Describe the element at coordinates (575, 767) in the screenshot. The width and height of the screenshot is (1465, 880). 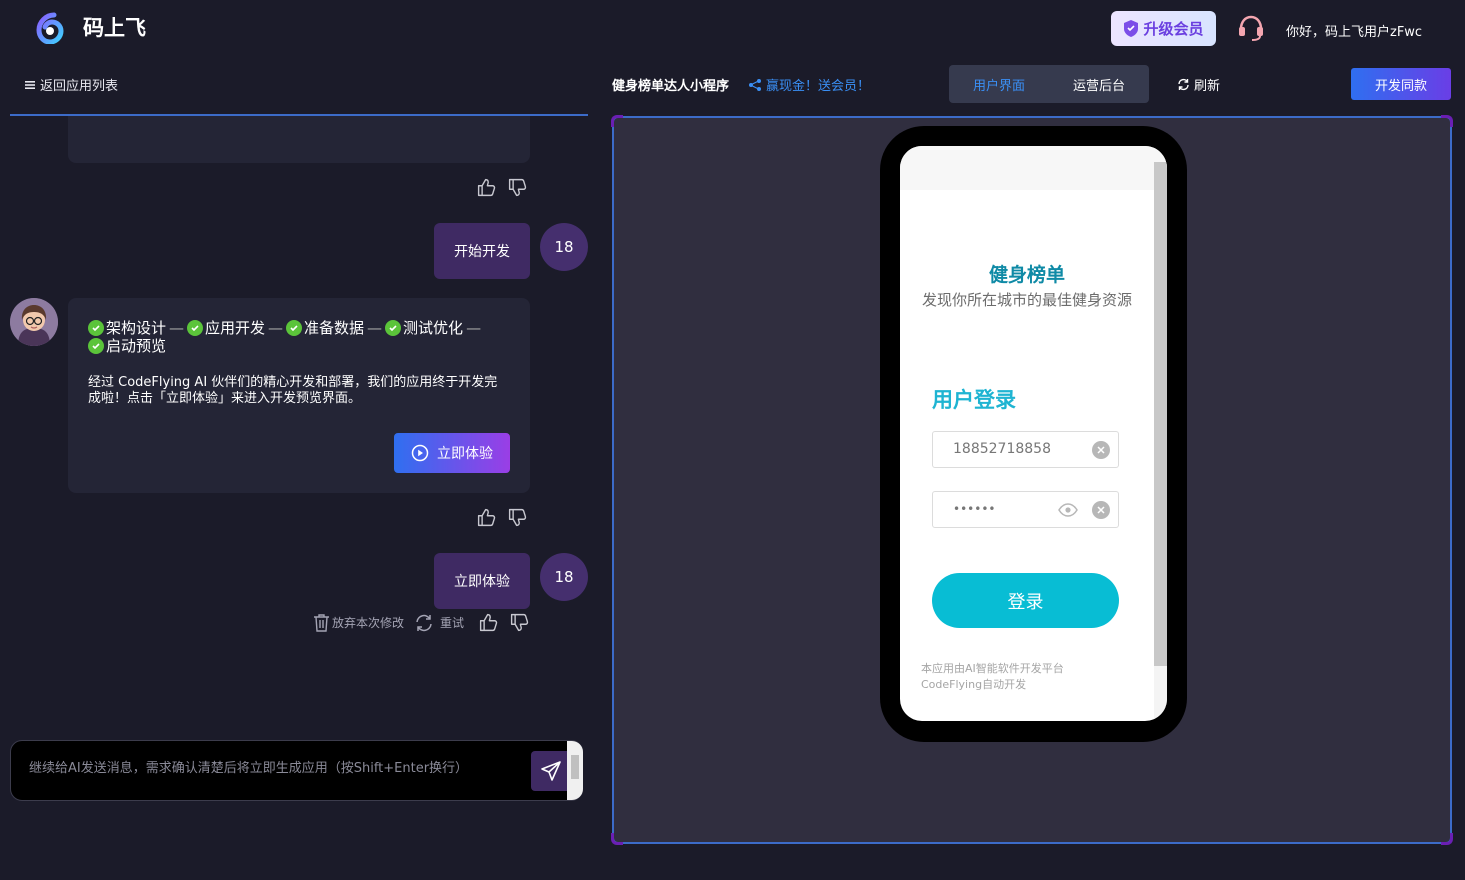
I see `input-scrollbar-thumb` at that location.